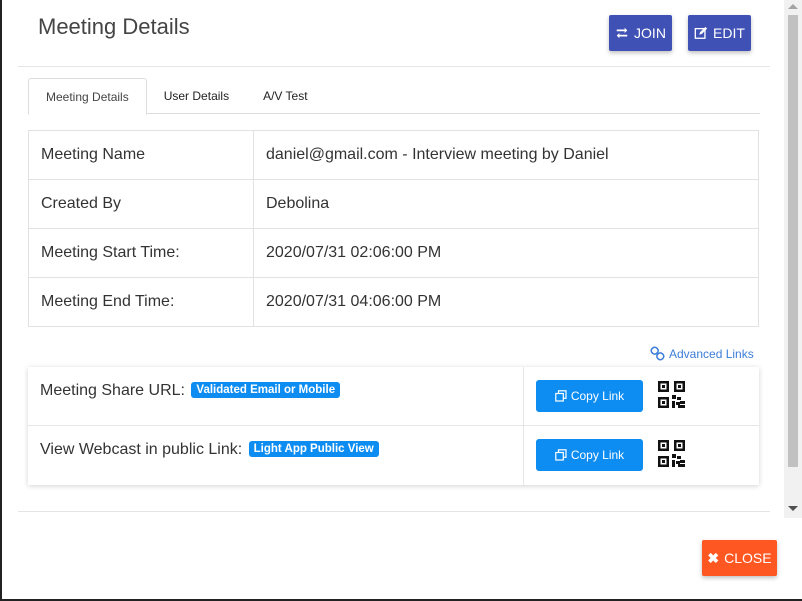 This screenshot has height=601, width=802. I want to click on close-icon: ✖, so click(713, 557).